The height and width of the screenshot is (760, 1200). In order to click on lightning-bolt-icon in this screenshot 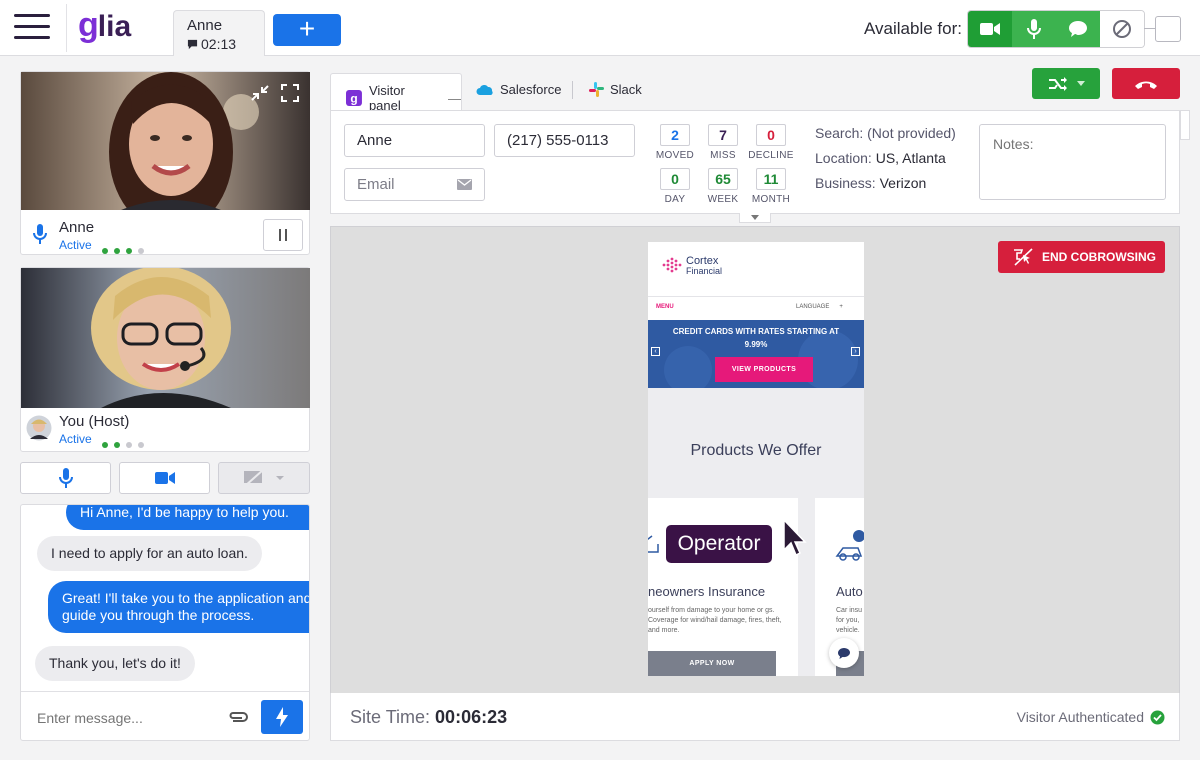, I will do `click(282, 717)`.